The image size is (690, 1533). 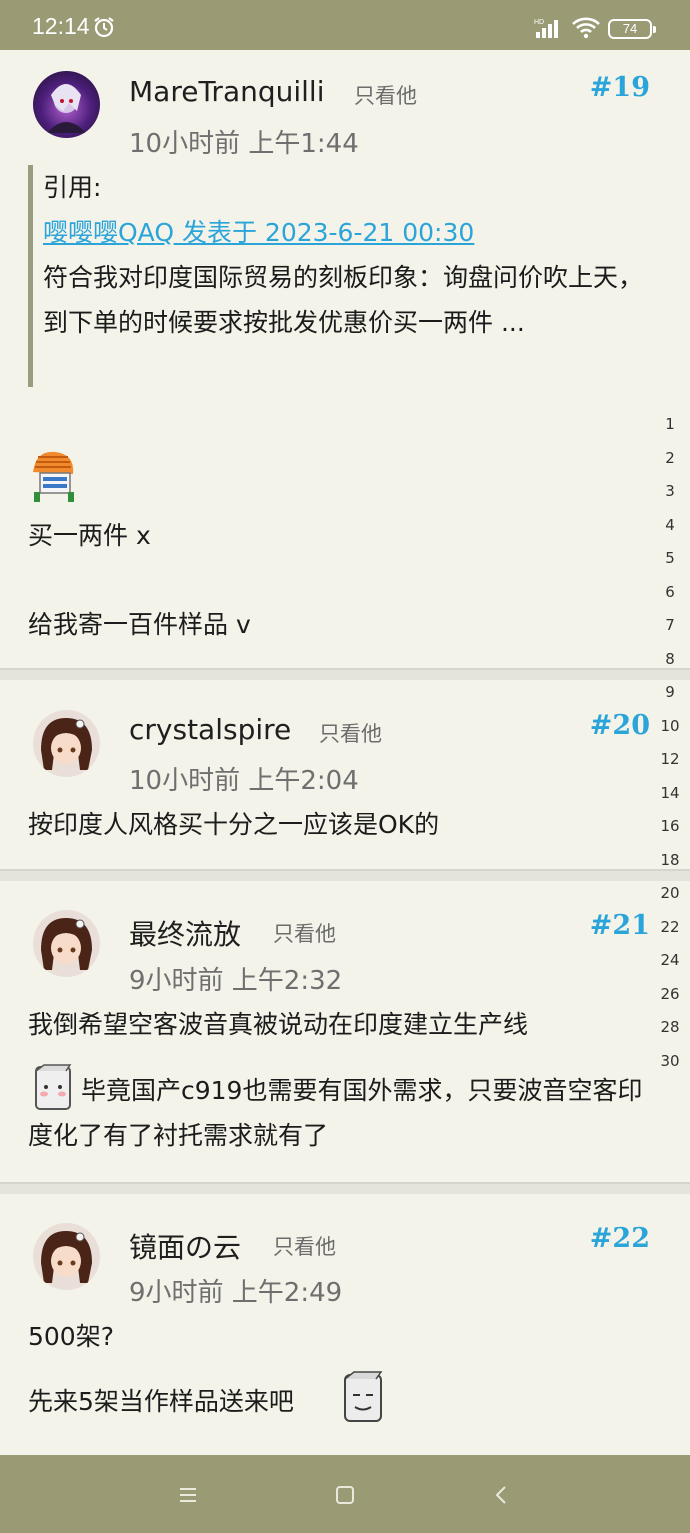 What do you see at coordinates (72, 187) in the screenshot?
I see `quote-label: 引用:` at bounding box center [72, 187].